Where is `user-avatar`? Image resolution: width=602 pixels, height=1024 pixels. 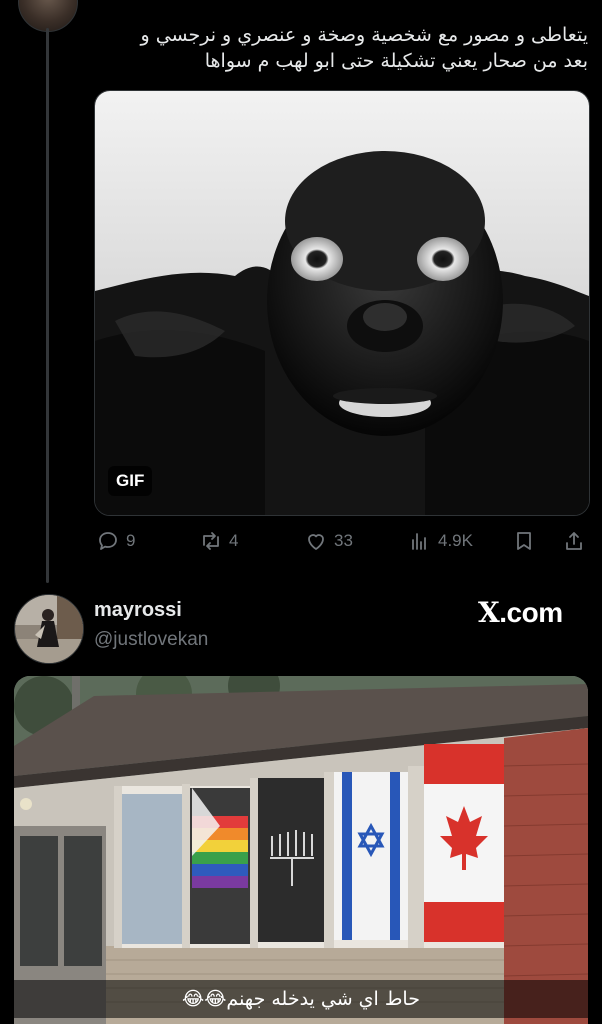
user-avatar is located at coordinates (49, 629).